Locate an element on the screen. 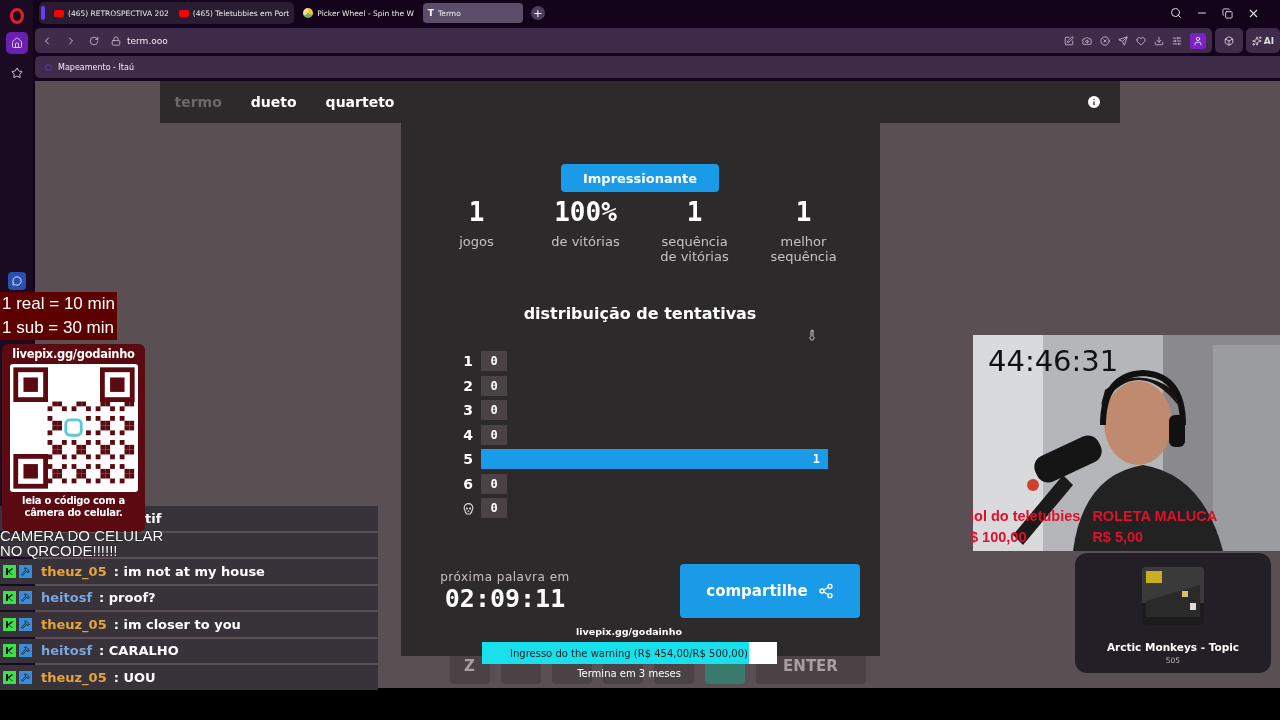 The image size is (1280, 720). lock-icon is located at coordinates (116, 40).